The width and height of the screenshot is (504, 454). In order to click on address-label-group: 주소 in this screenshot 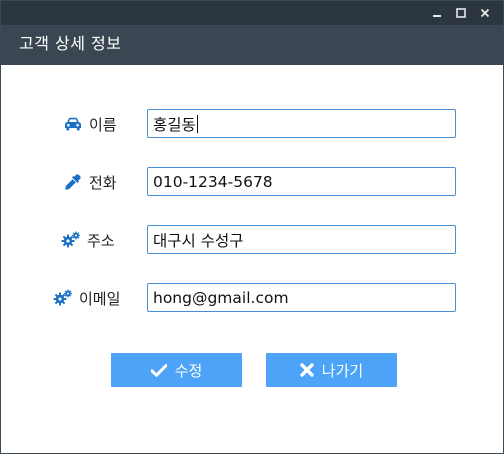, I will do `click(88, 240)`.